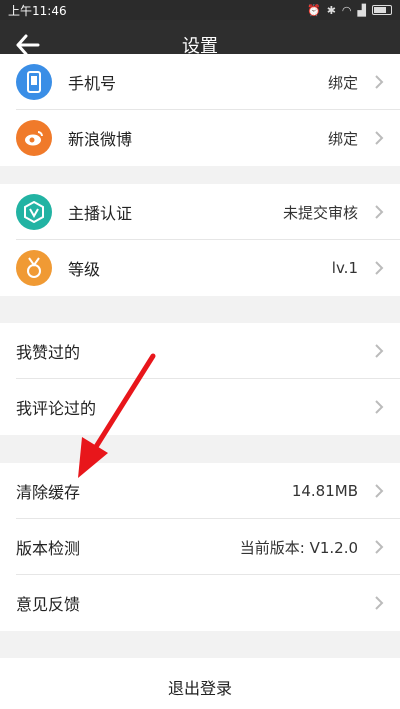 Image resolution: width=400 pixels, height=709 pixels. Describe the element at coordinates (200, 138) in the screenshot. I see `settings-row-weibo: 新浪微博 绑定` at that location.